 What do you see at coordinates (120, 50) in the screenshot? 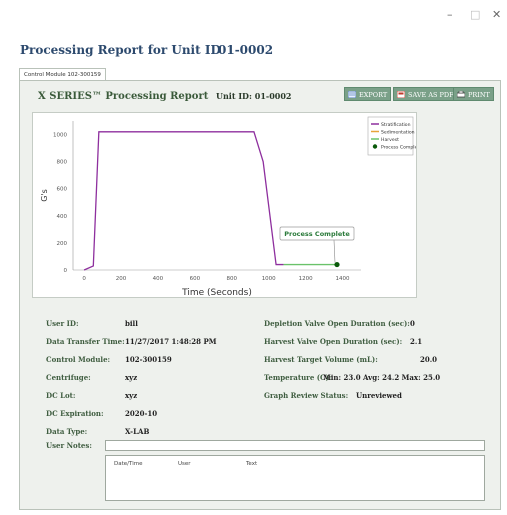
I see `page-title: Processing Report for Unit ID` at bounding box center [120, 50].